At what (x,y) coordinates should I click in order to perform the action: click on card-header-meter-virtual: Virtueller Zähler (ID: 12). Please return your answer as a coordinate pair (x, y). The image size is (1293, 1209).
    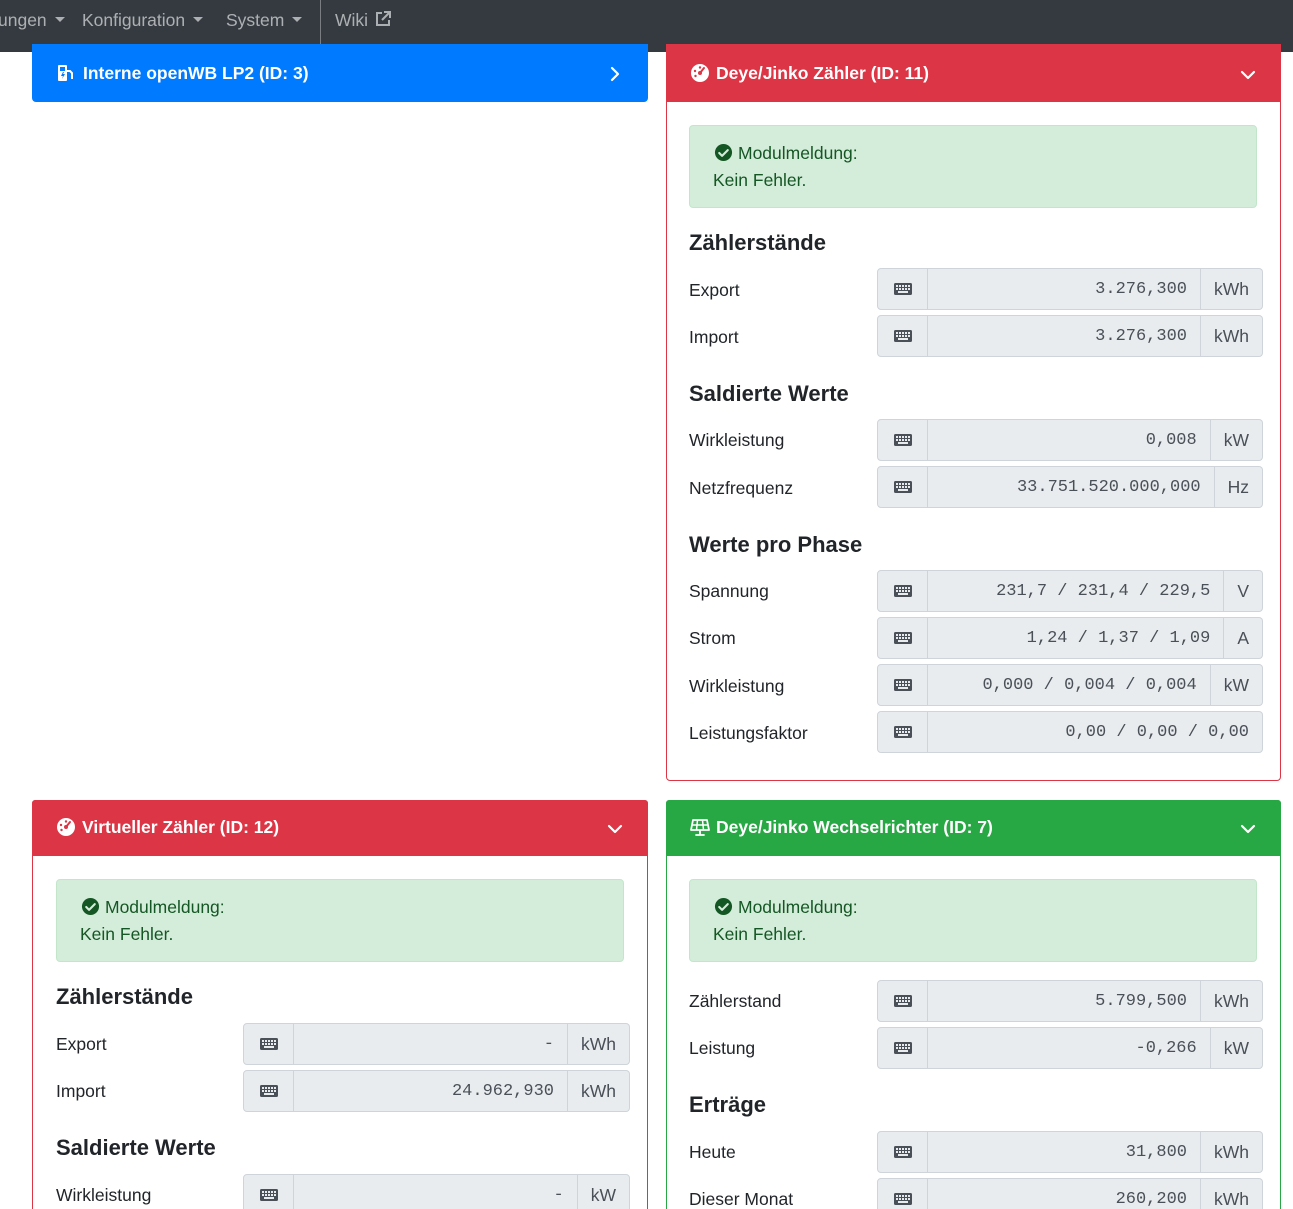
    Looking at the image, I should click on (340, 828).